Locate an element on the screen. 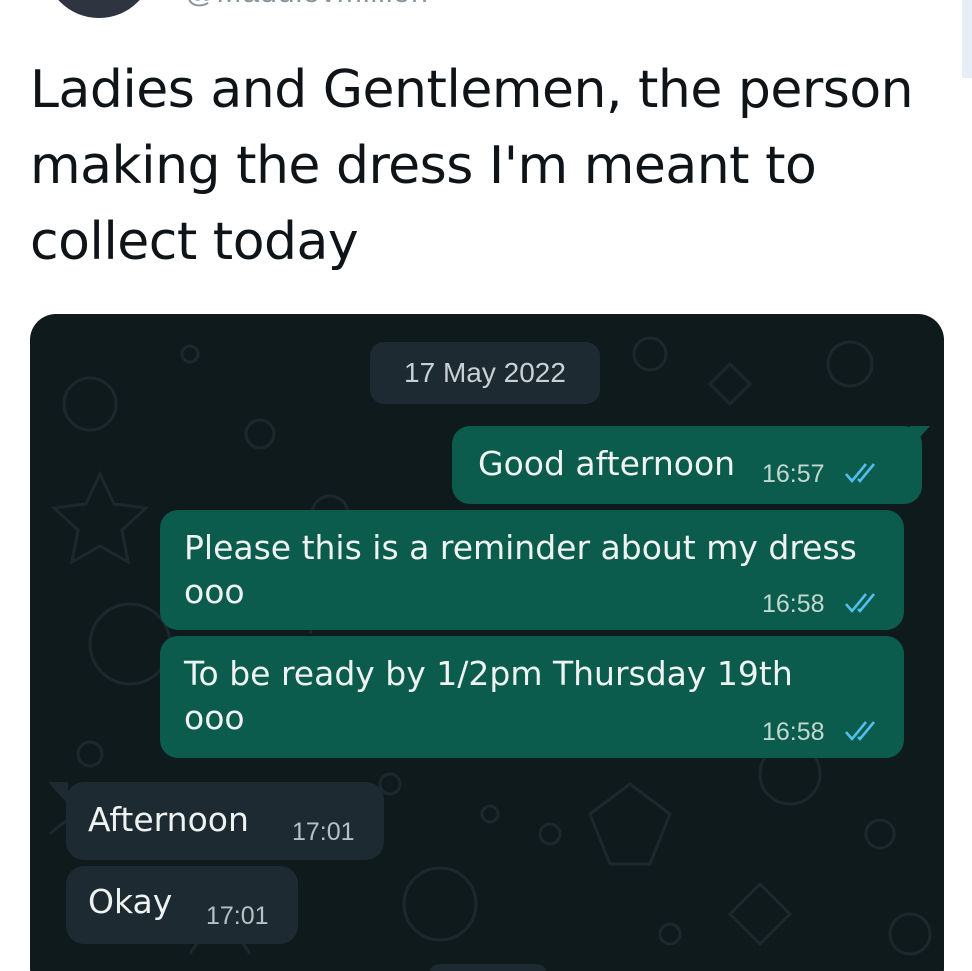 Image resolution: width=972 pixels, height=971 pixels. next-date-chip is located at coordinates (488, 967).